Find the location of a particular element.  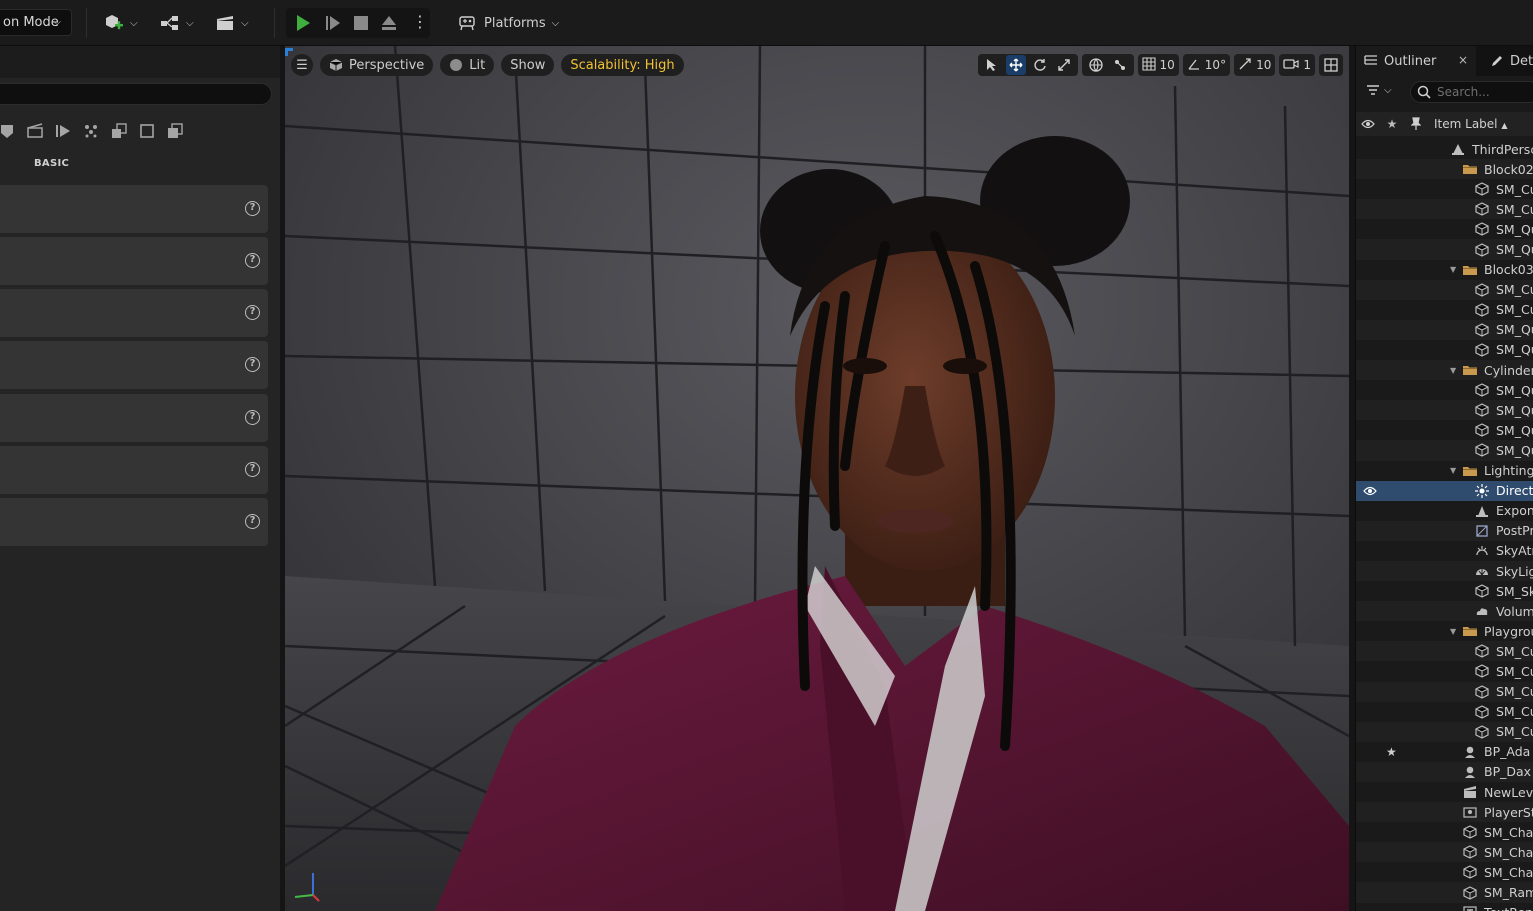

item-label-column: Item Label ▲ is located at coordinates (1471, 124).